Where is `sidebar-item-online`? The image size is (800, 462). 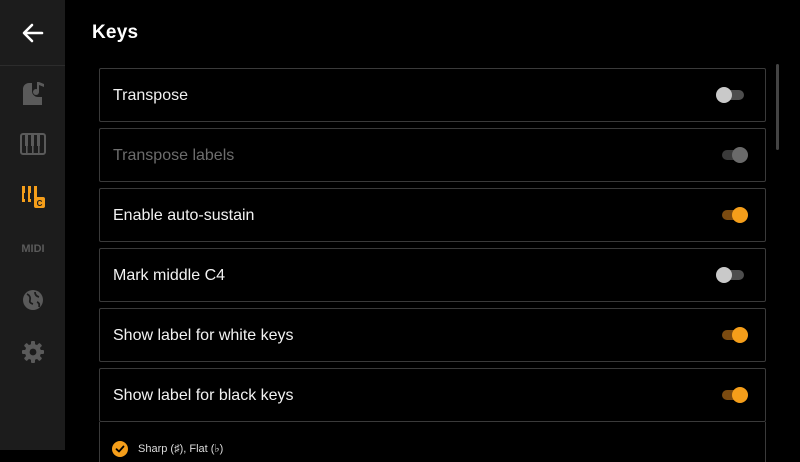
sidebar-item-online is located at coordinates (32, 300).